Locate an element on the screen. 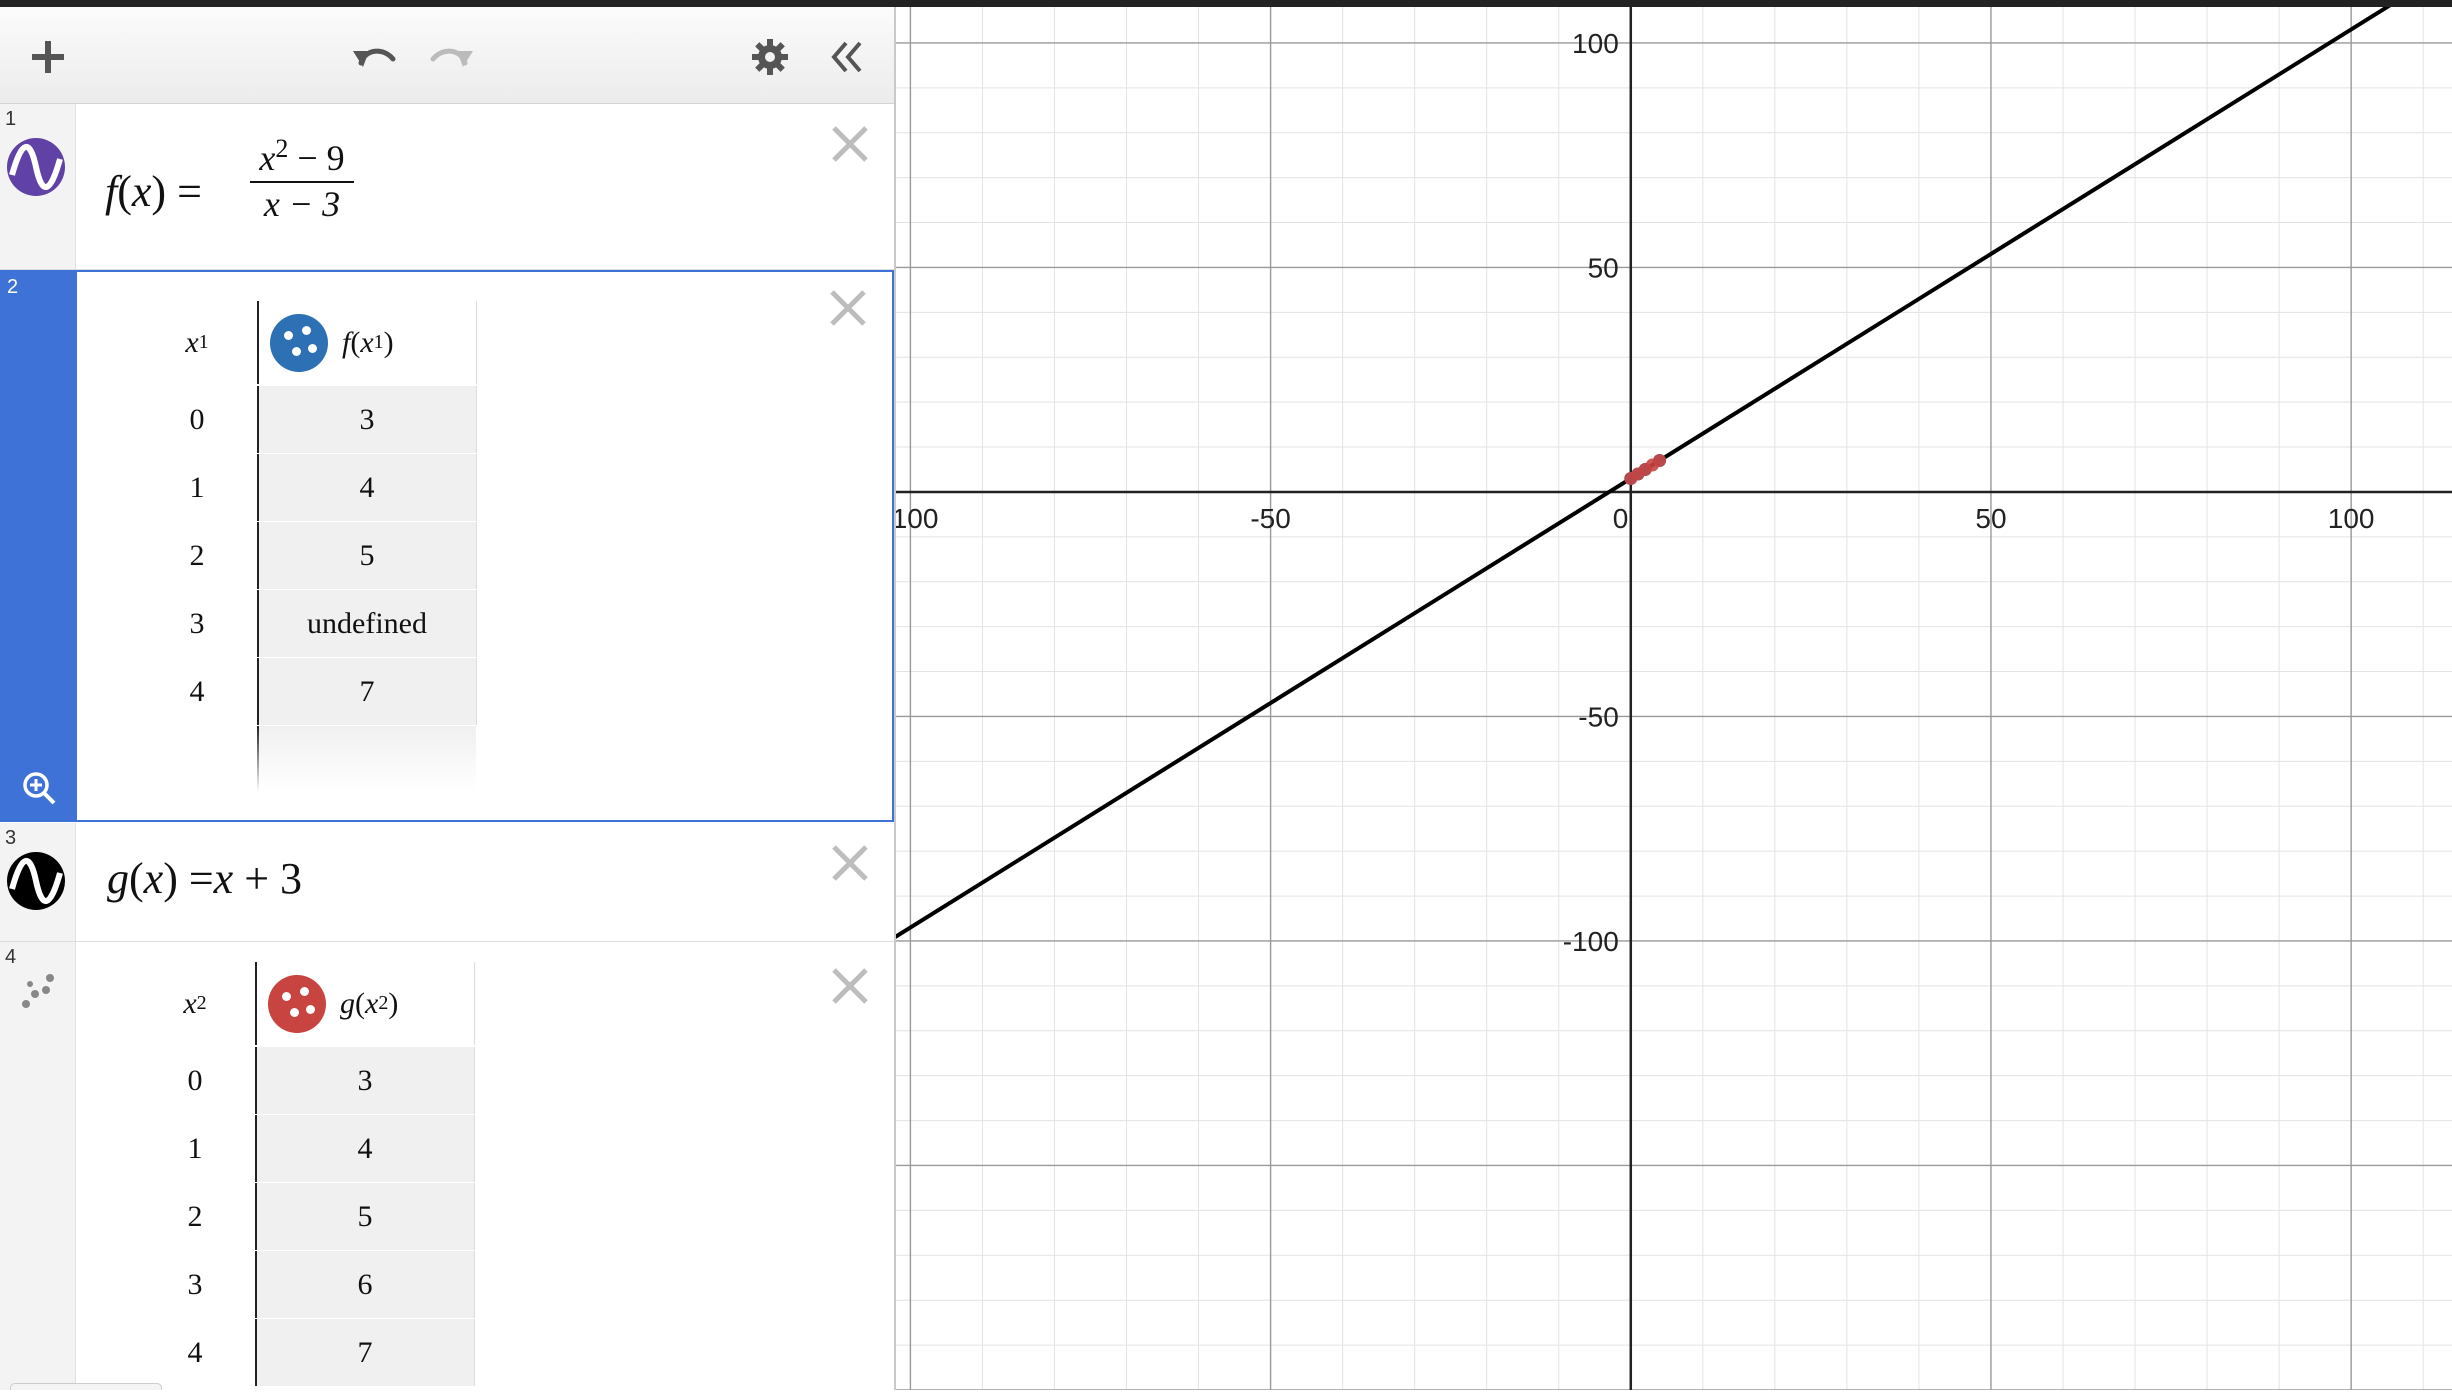 Image resolution: width=2452 pixels, height=1395 pixels. expression-row-2: 2 x1 f(x 1) 0 3 1 4 2 5 3 undefined 4 7 is located at coordinates (447, 546).